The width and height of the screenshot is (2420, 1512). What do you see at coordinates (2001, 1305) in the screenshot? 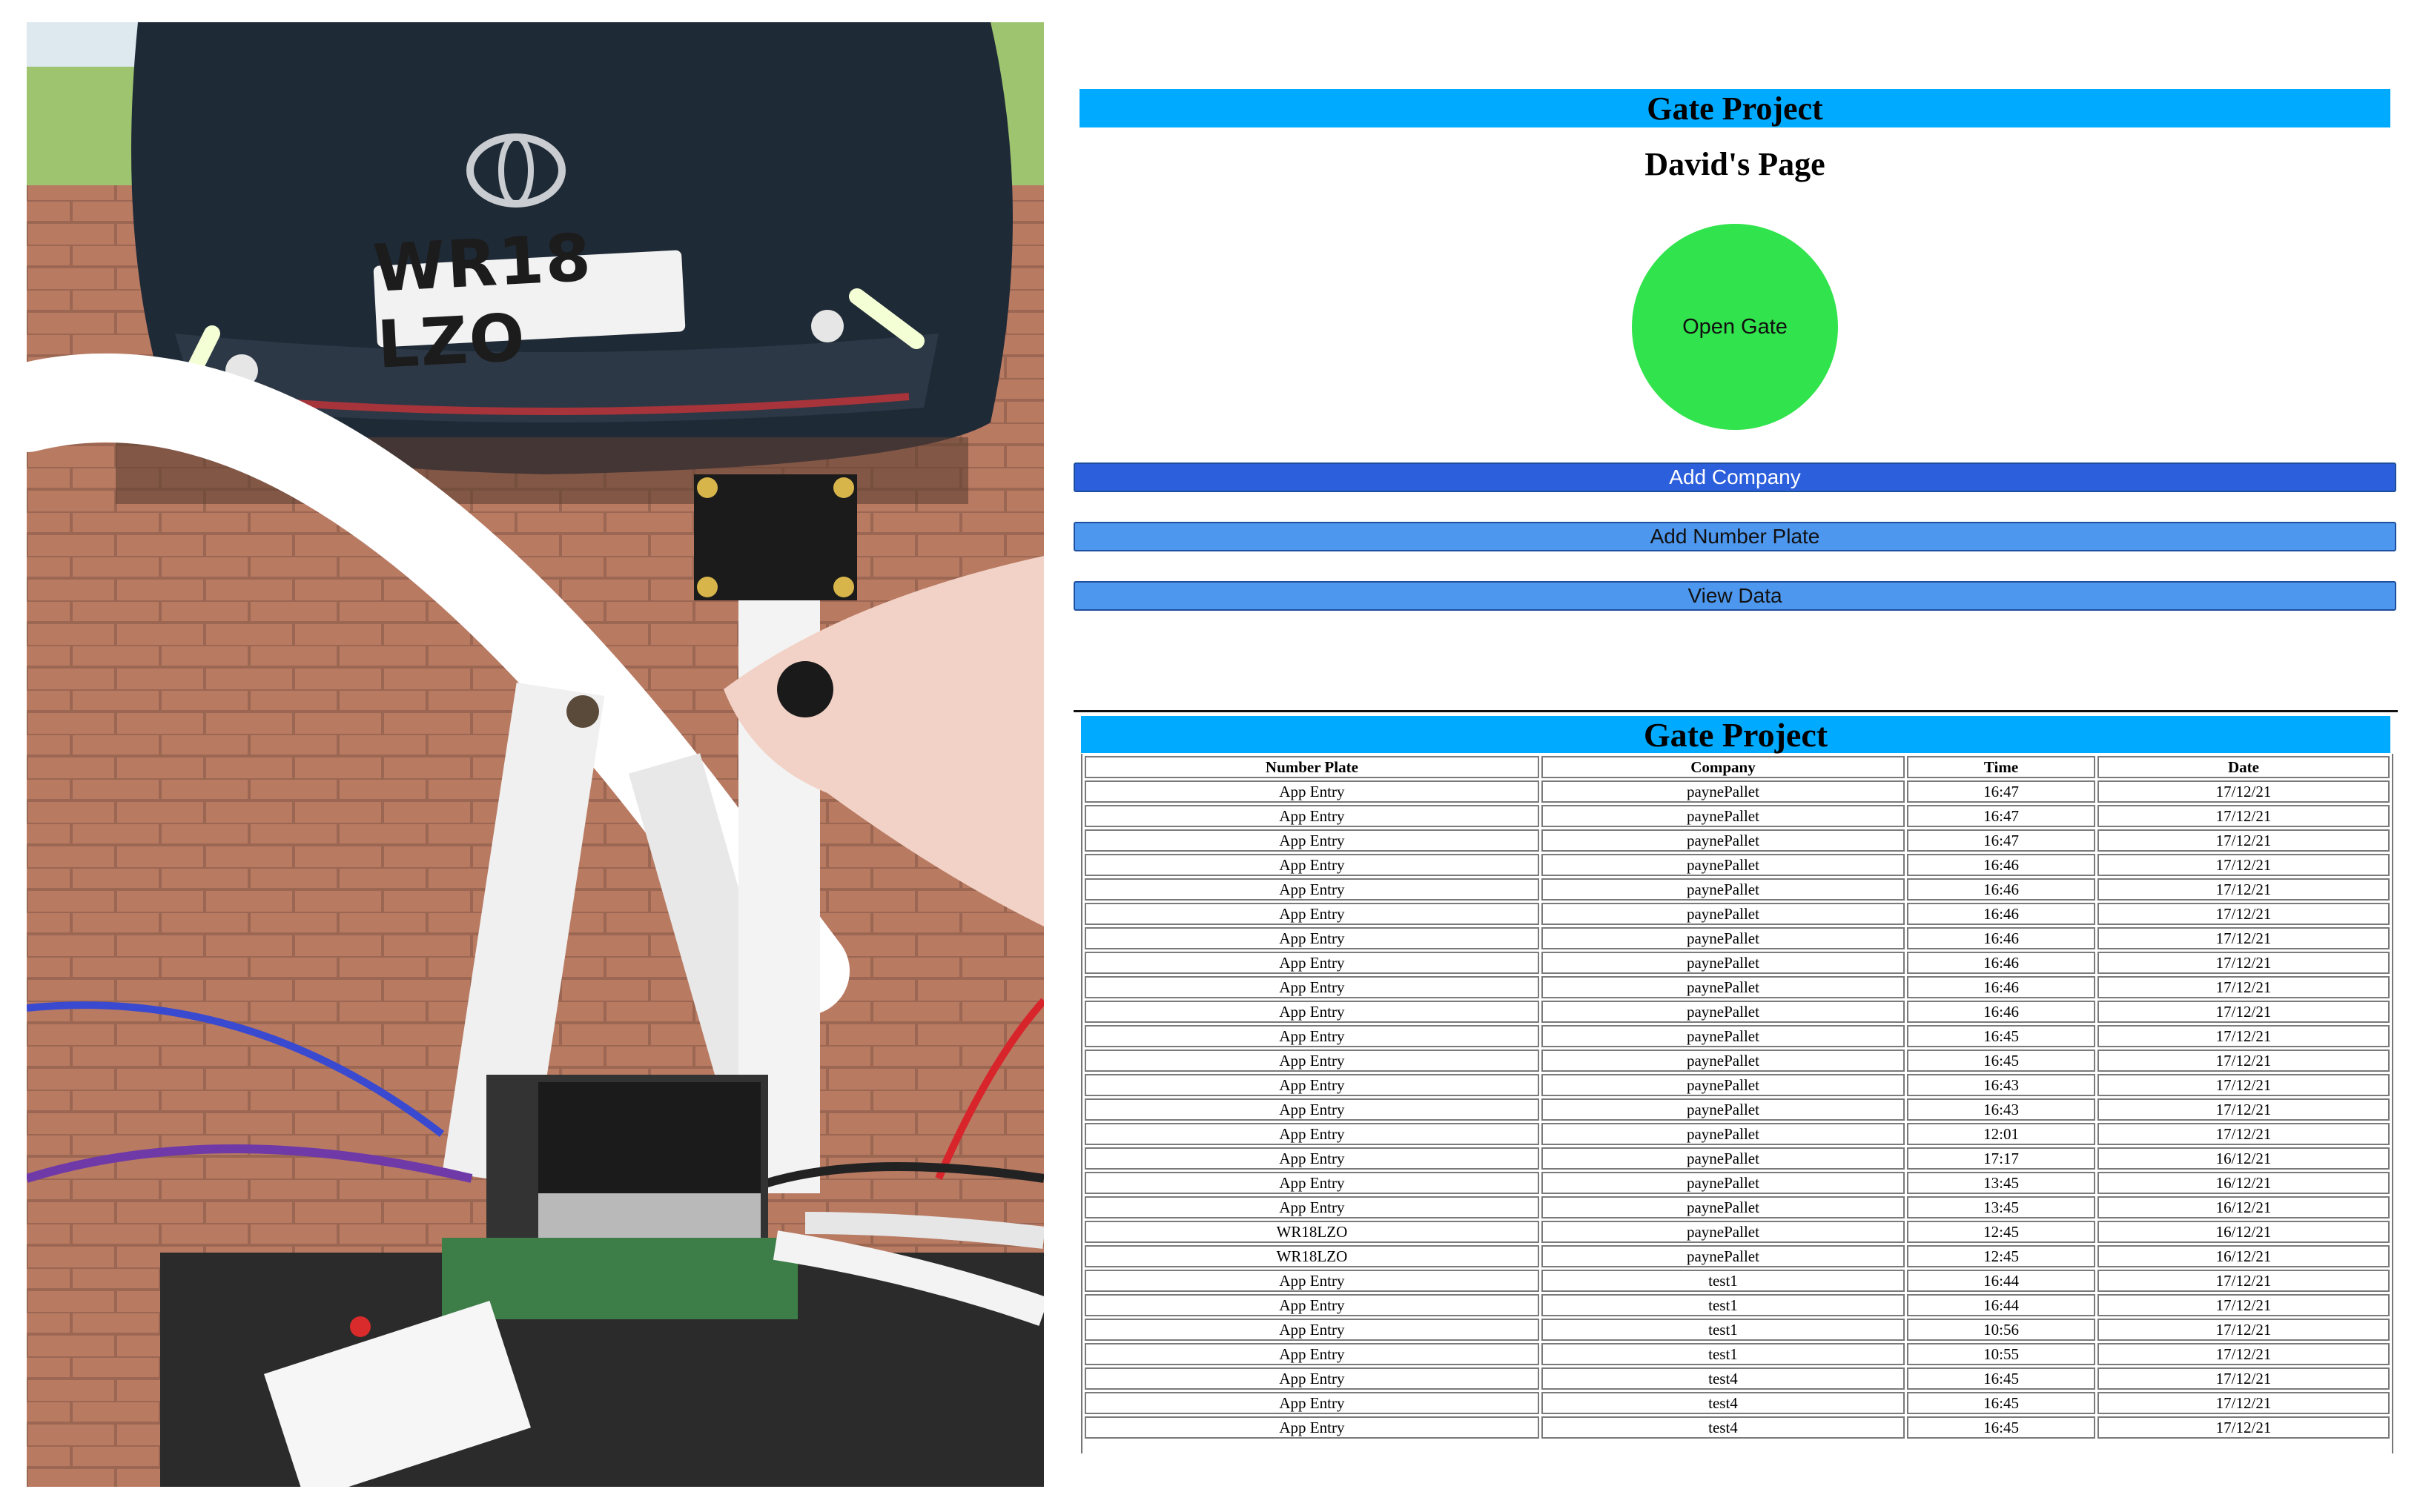
I see `cell-time: 16:44` at bounding box center [2001, 1305].